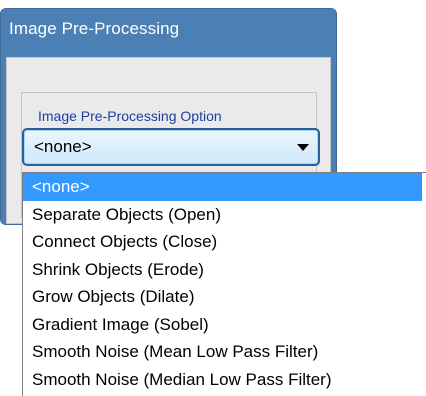  Describe the element at coordinates (224, 380) in the screenshot. I see `option-smooth-noise-median: Smooth Noise (Median Low Pass Filter)` at that location.